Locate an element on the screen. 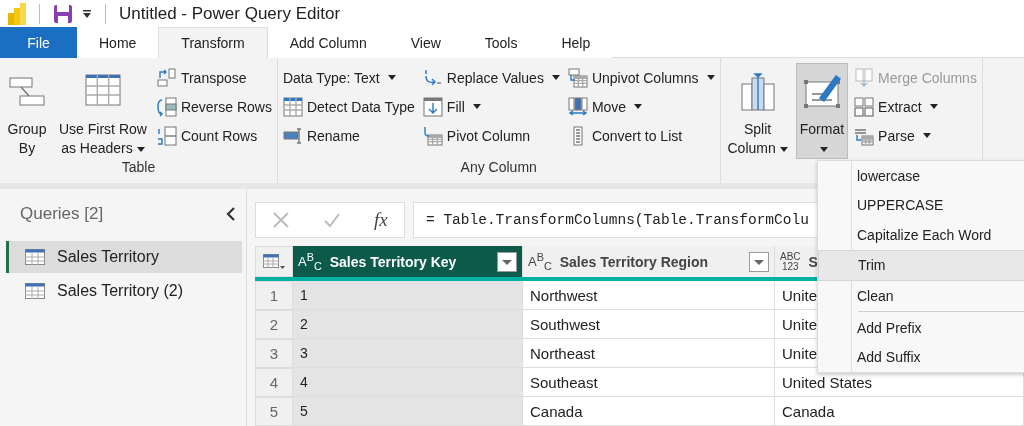 This screenshot has height=426, width=1024. data-type-icon is located at coordinates (292, 106).